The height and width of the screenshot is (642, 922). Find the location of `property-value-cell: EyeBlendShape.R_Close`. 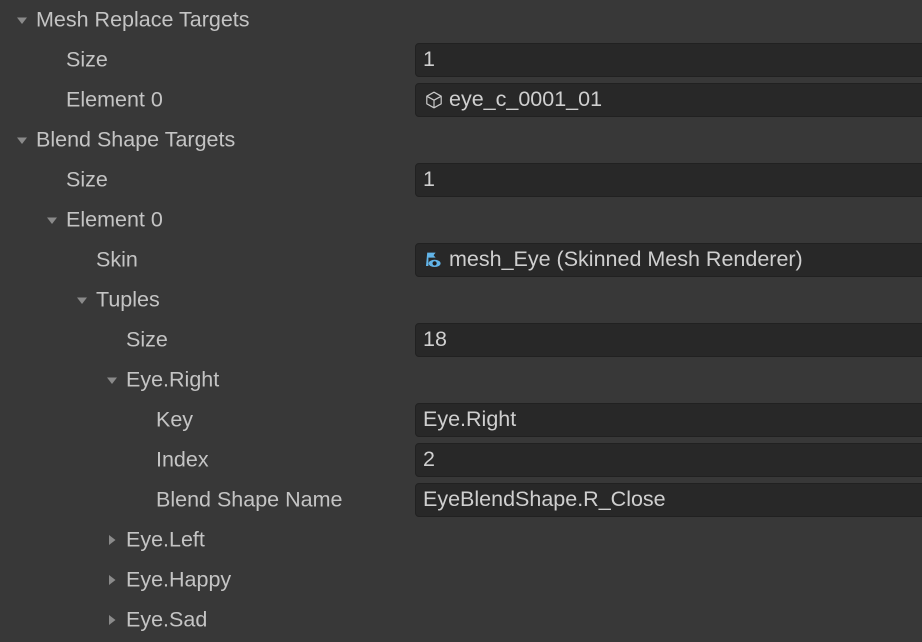

property-value-cell: EyeBlendShape.R_Close is located at coordinates (668, 500).